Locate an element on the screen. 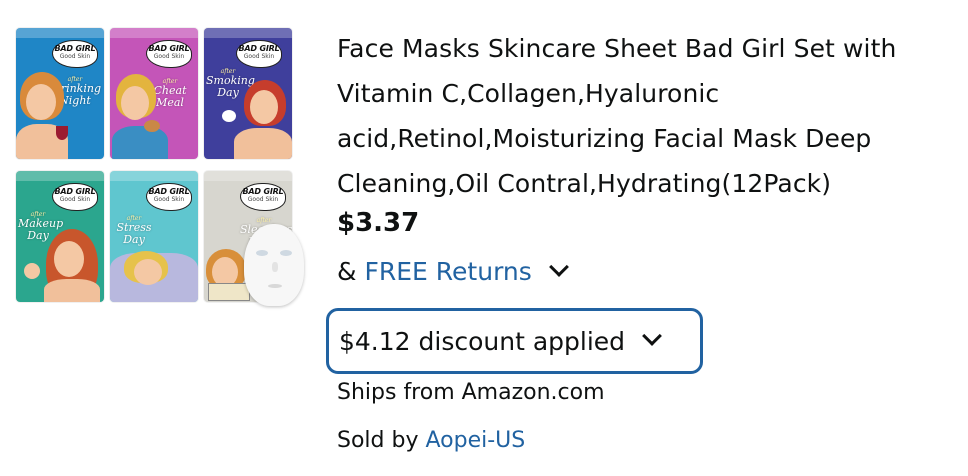 The height and width of the screenshot is (476, 968). mask-tile-makeup-day: BAD GIRL Good Skin after Makeup Day is located at coordinates (60, 236).